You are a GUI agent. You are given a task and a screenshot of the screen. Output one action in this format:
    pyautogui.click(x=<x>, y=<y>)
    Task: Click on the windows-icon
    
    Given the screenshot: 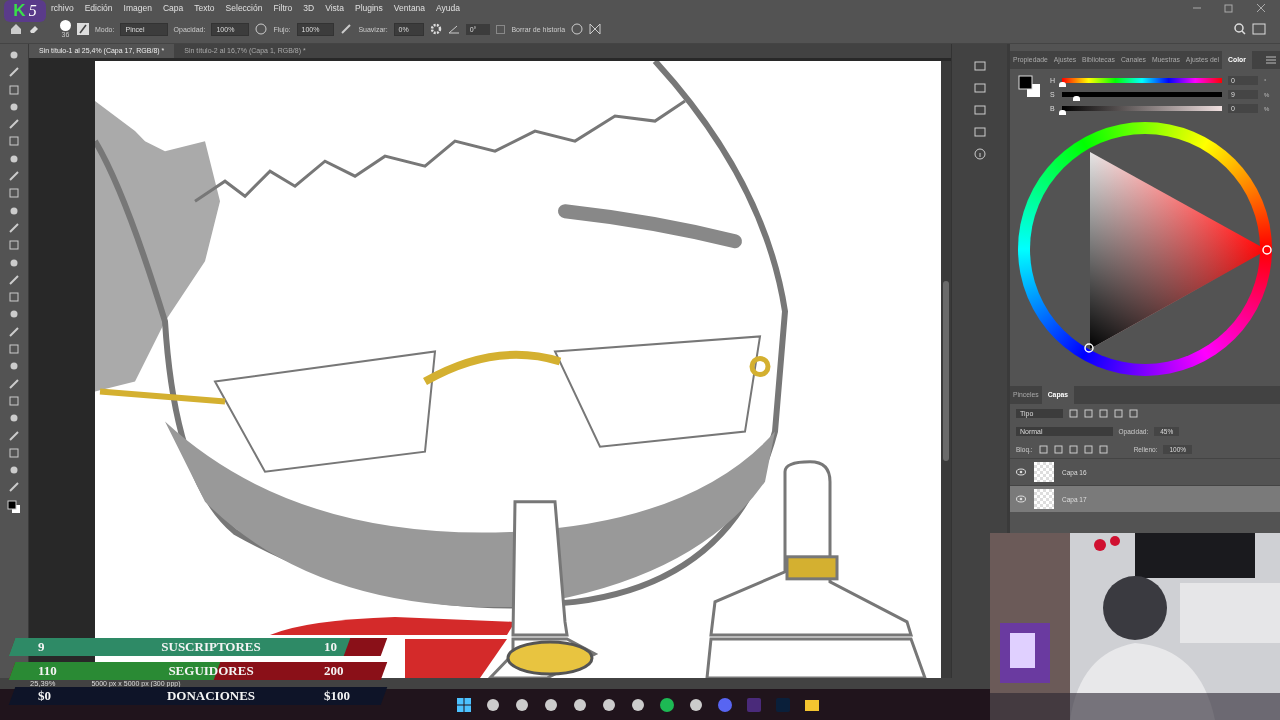 What is the action you would take?
    pyautogui.click(x=464, y=704)
    